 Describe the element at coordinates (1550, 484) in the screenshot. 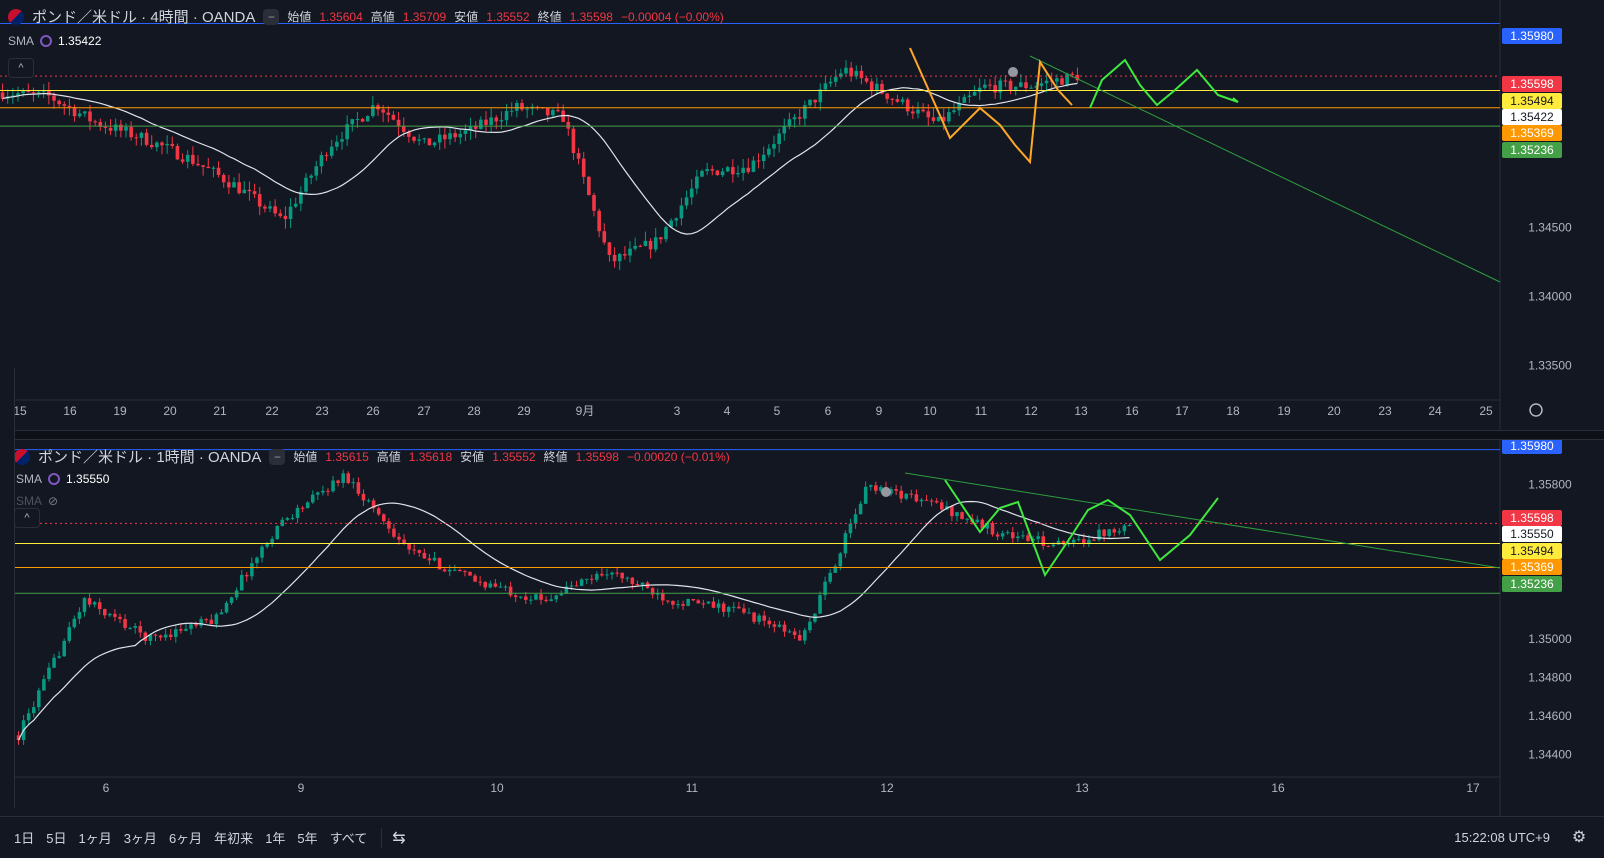

I see `y-tick-label: 1.35800` at that location.